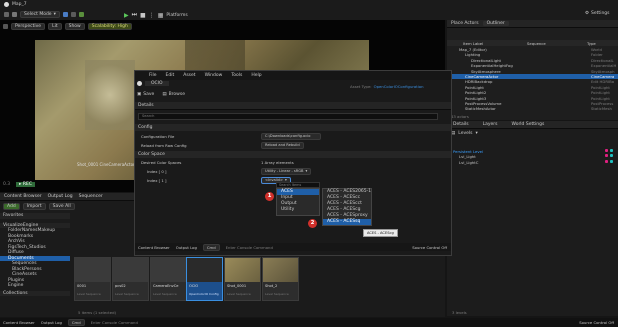  I want to click on level-count: 3 levels, so click(459, 312).